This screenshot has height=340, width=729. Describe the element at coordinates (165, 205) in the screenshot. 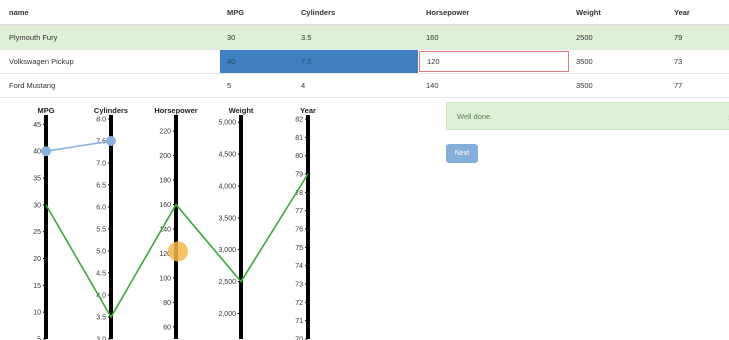

I see `tick-label: 160` at that location.